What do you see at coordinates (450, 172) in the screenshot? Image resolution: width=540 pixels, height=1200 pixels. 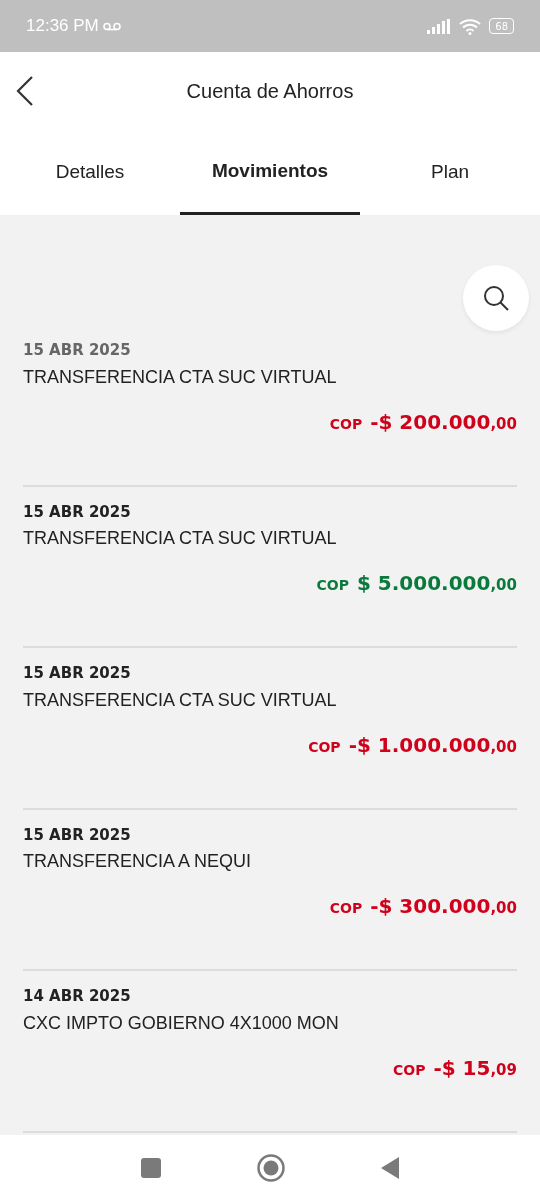 I see `tab: Plan` at bounding box center [450, 172].